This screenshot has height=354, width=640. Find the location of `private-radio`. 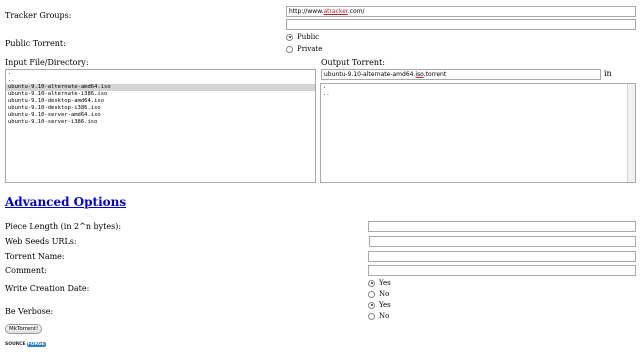

private-radio is located at coordinates (289, 49).